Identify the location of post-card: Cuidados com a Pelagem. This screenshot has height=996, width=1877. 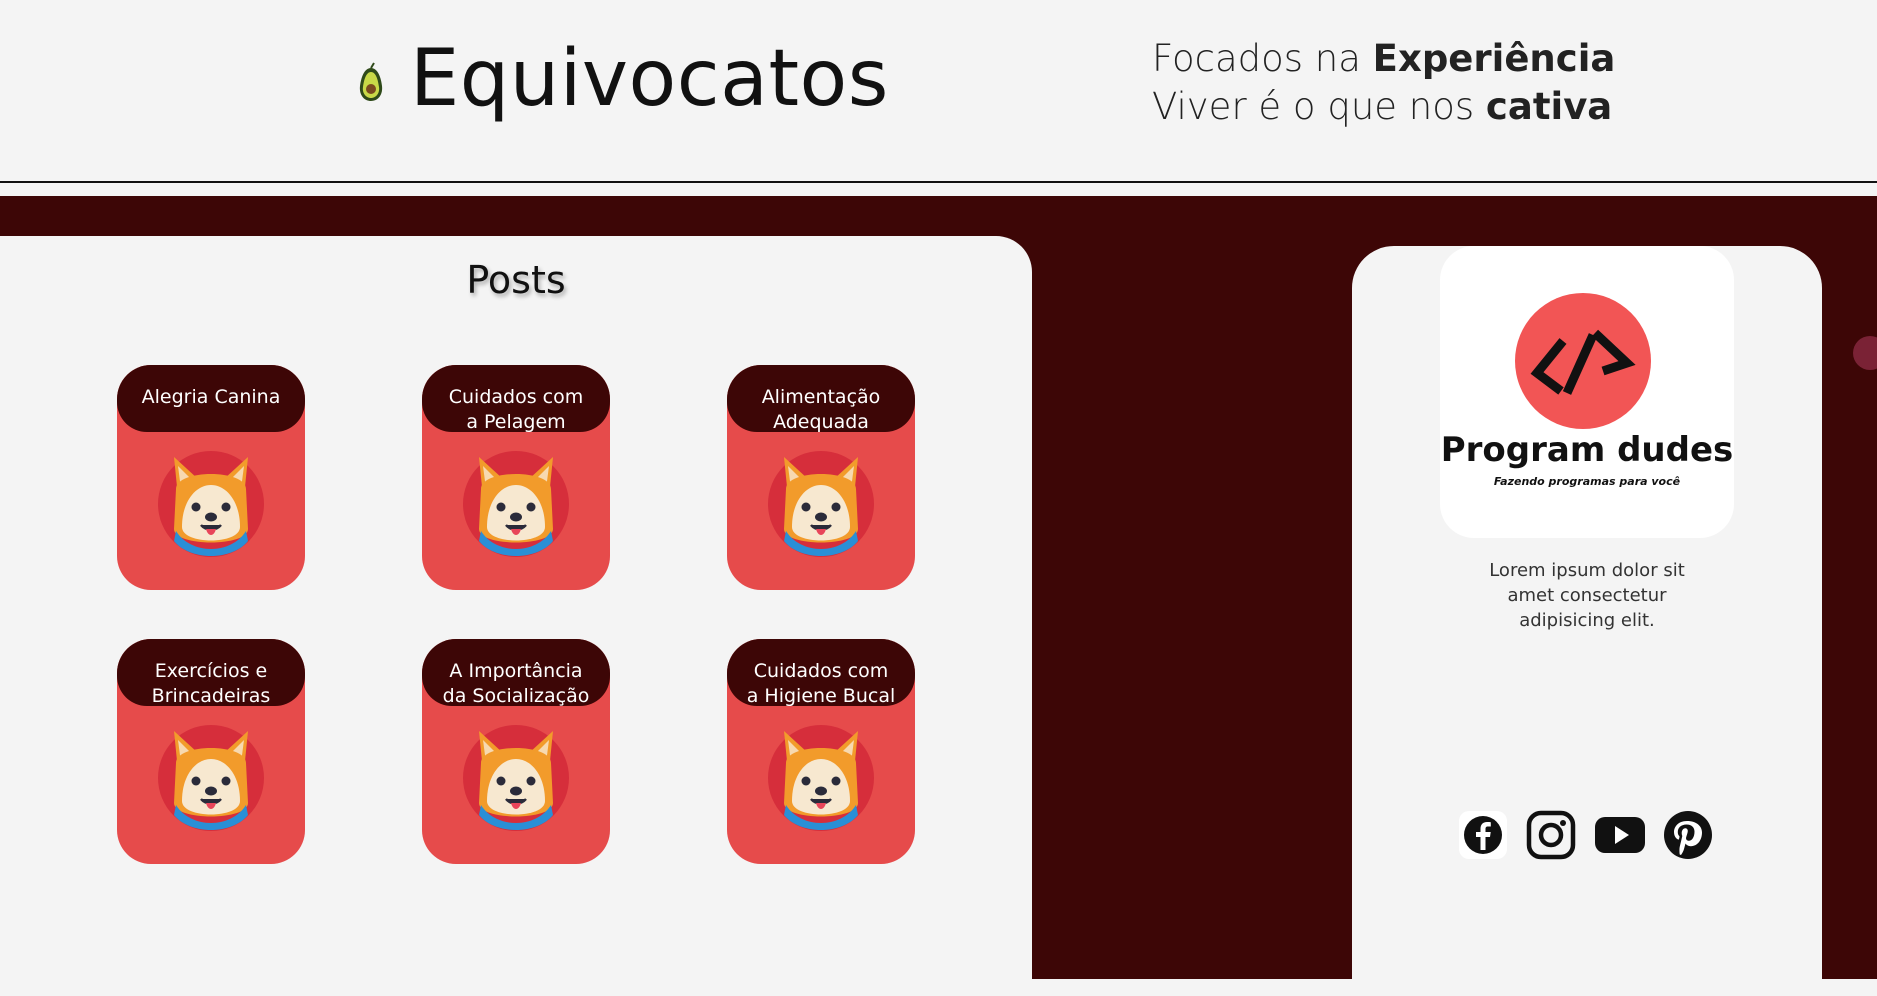
(516, 477).